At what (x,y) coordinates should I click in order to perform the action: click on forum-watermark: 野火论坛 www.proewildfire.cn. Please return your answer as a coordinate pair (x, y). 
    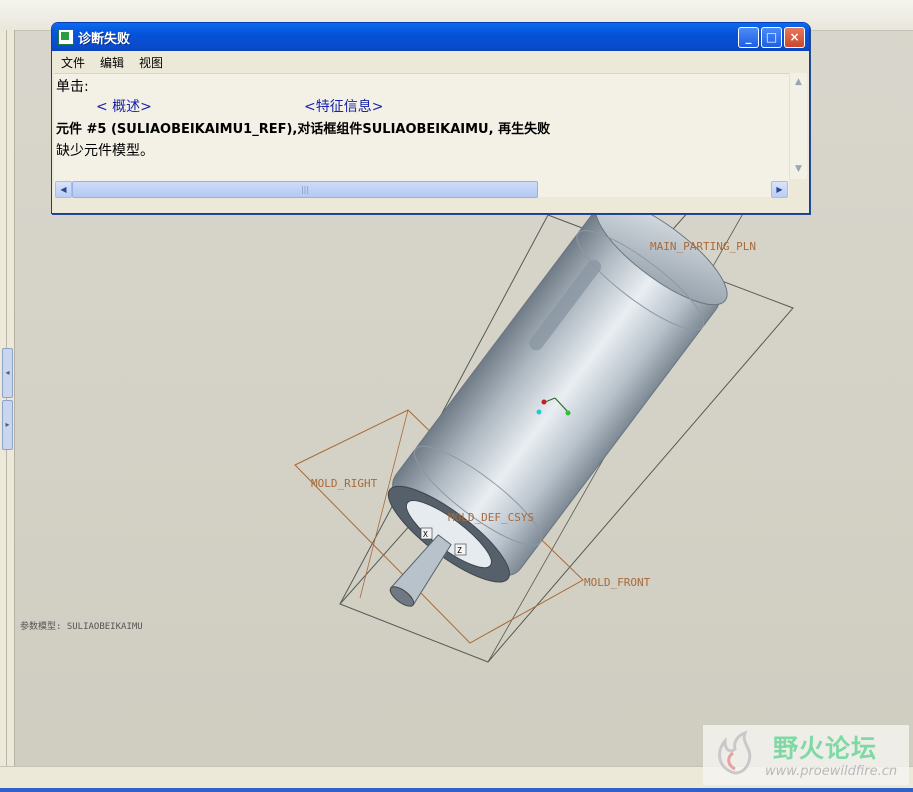
    Looking at the image, I should click on (806, 755).